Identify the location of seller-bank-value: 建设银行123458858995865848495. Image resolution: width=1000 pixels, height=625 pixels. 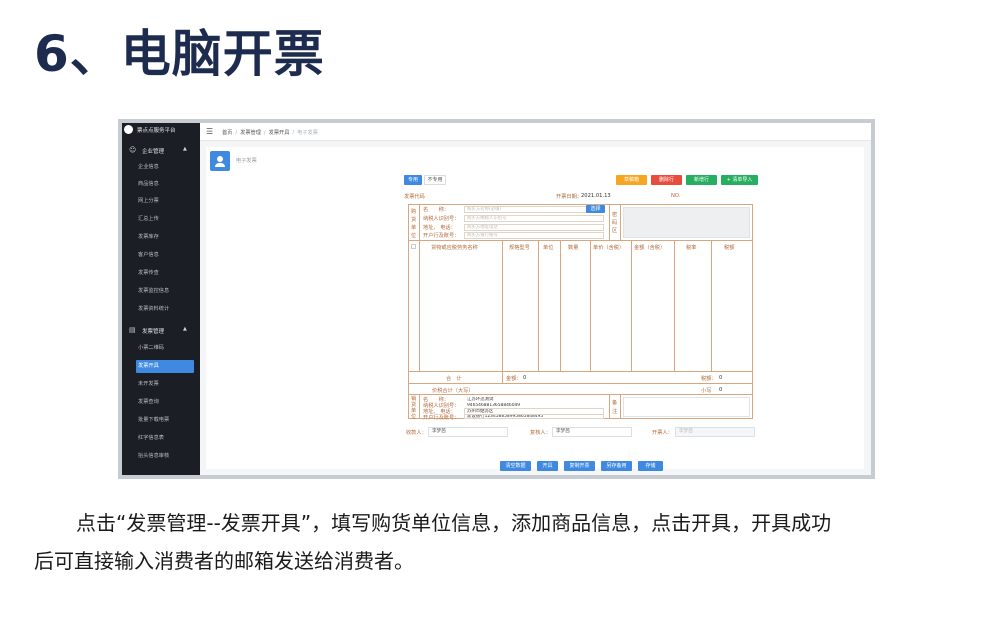
(534, 416).